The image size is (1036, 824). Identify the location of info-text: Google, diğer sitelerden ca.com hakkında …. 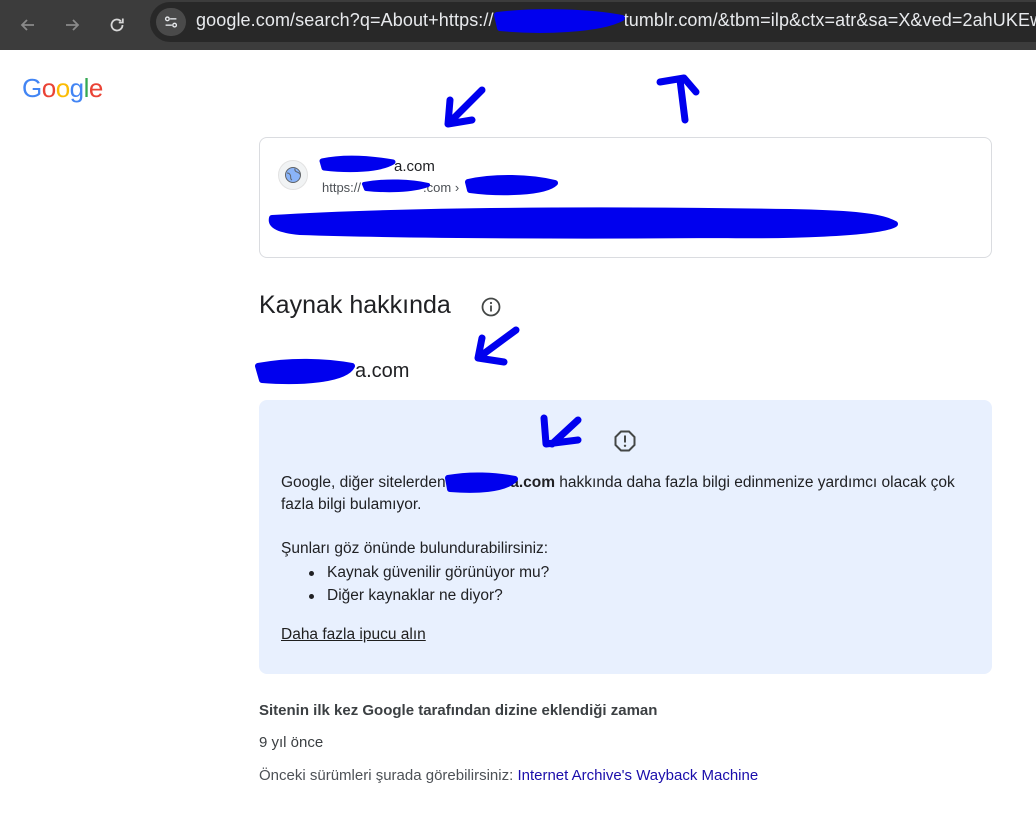
(618, 493).